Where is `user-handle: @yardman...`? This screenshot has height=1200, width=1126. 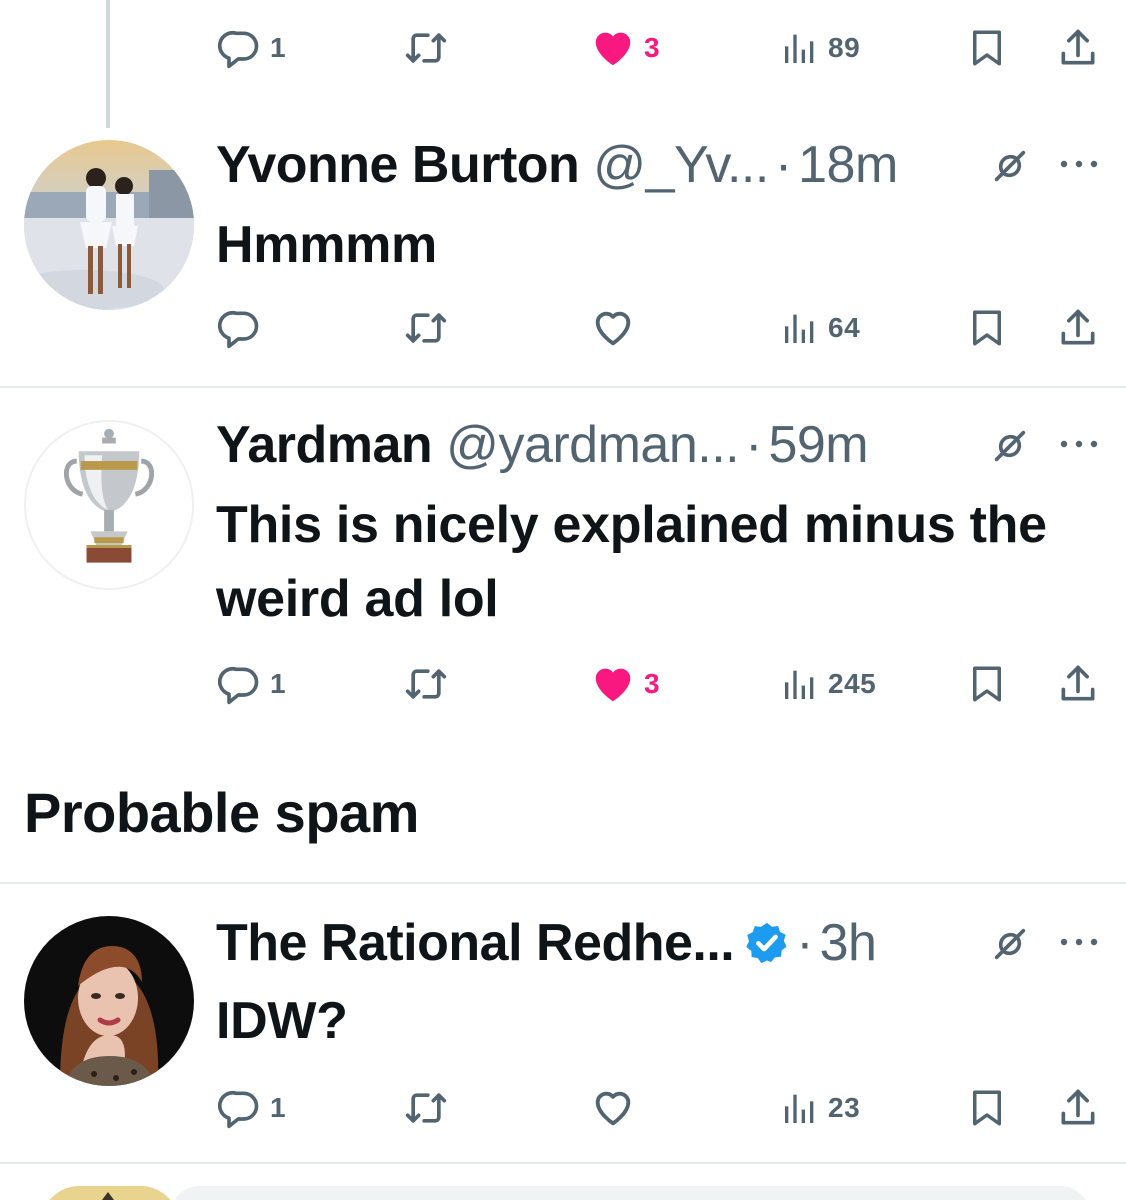
user-handle: @yardman... is located at coordinates (592, 445).